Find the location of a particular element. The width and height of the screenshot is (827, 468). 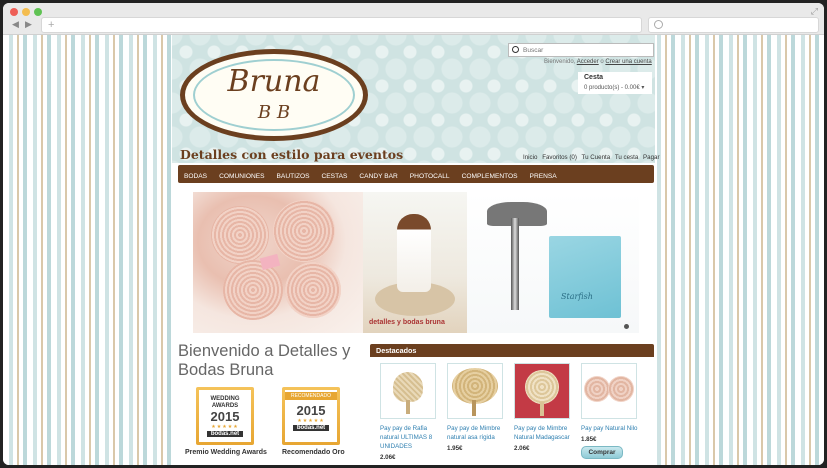

award-caption: Premio Wedding Awards is located at coordinates (226, 452).